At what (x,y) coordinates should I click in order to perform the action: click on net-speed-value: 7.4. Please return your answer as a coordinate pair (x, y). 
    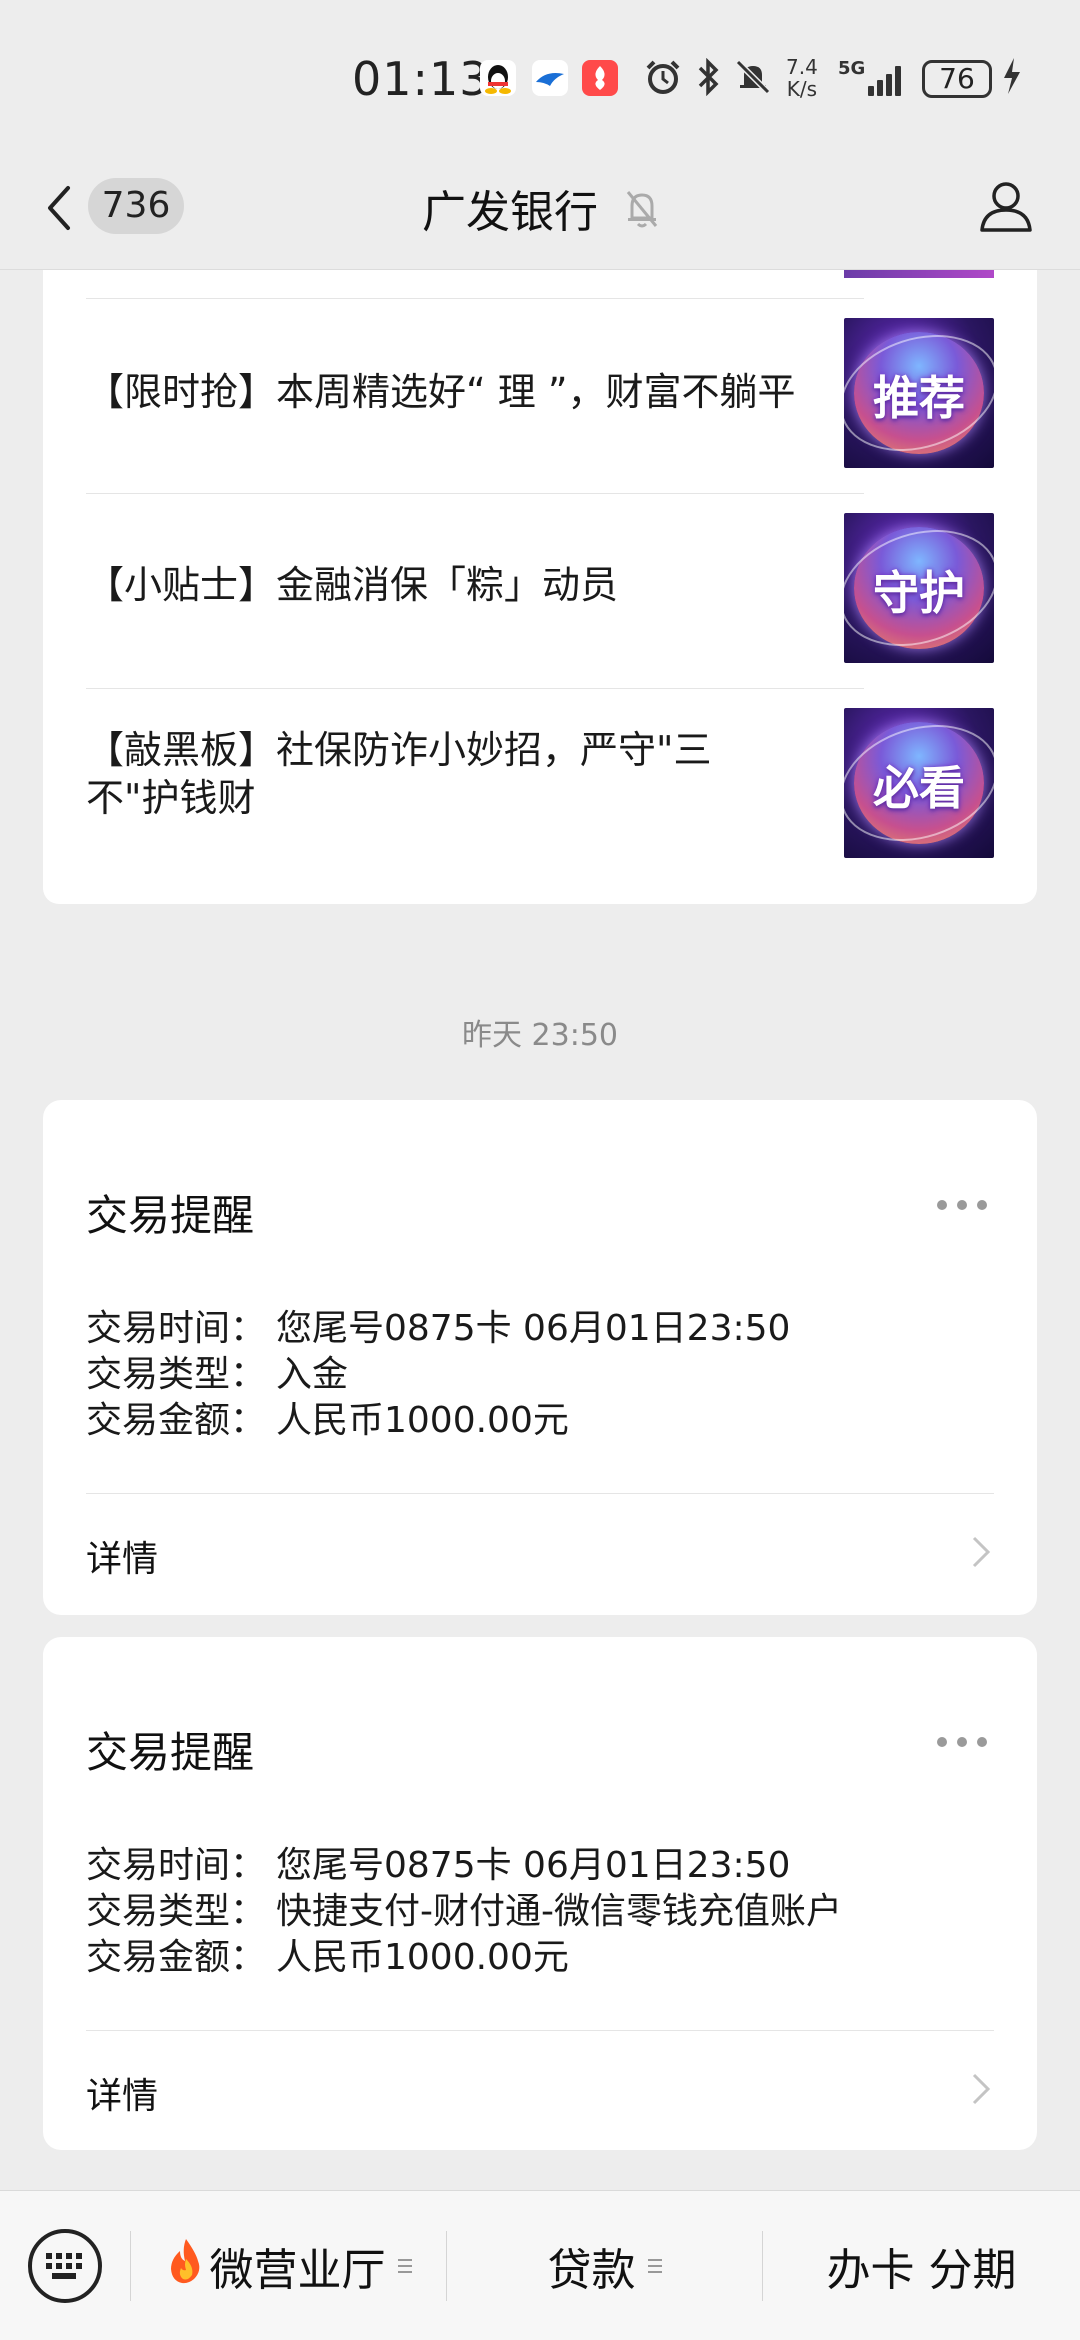
    Looking at the image, I should click on (802, 67).